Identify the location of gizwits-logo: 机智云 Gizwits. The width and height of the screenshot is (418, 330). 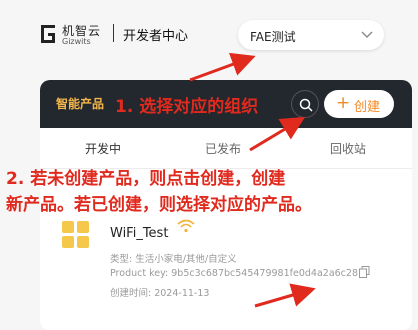
(75, 35).